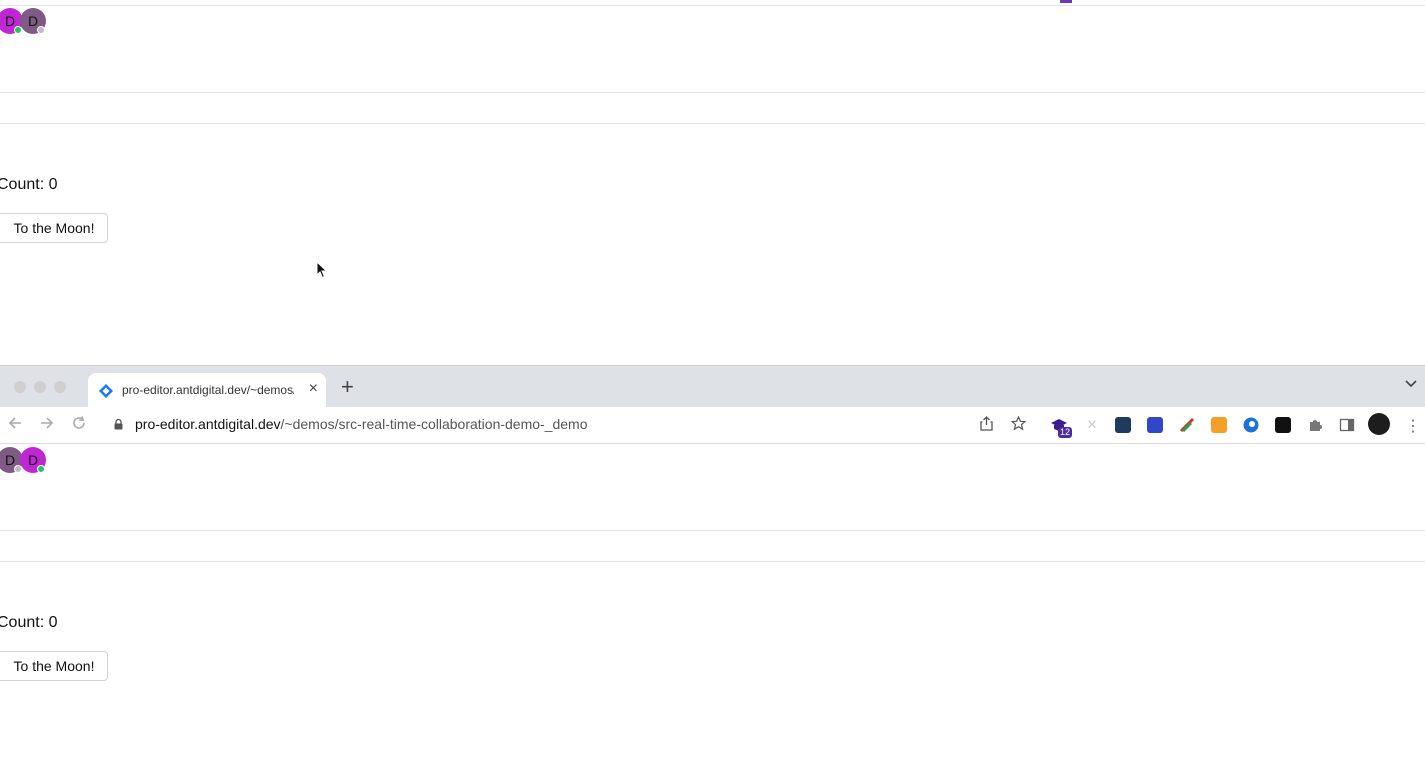 The image size is (1425, 774). I want to click on frame-extension-icon, so click(1123, 425).